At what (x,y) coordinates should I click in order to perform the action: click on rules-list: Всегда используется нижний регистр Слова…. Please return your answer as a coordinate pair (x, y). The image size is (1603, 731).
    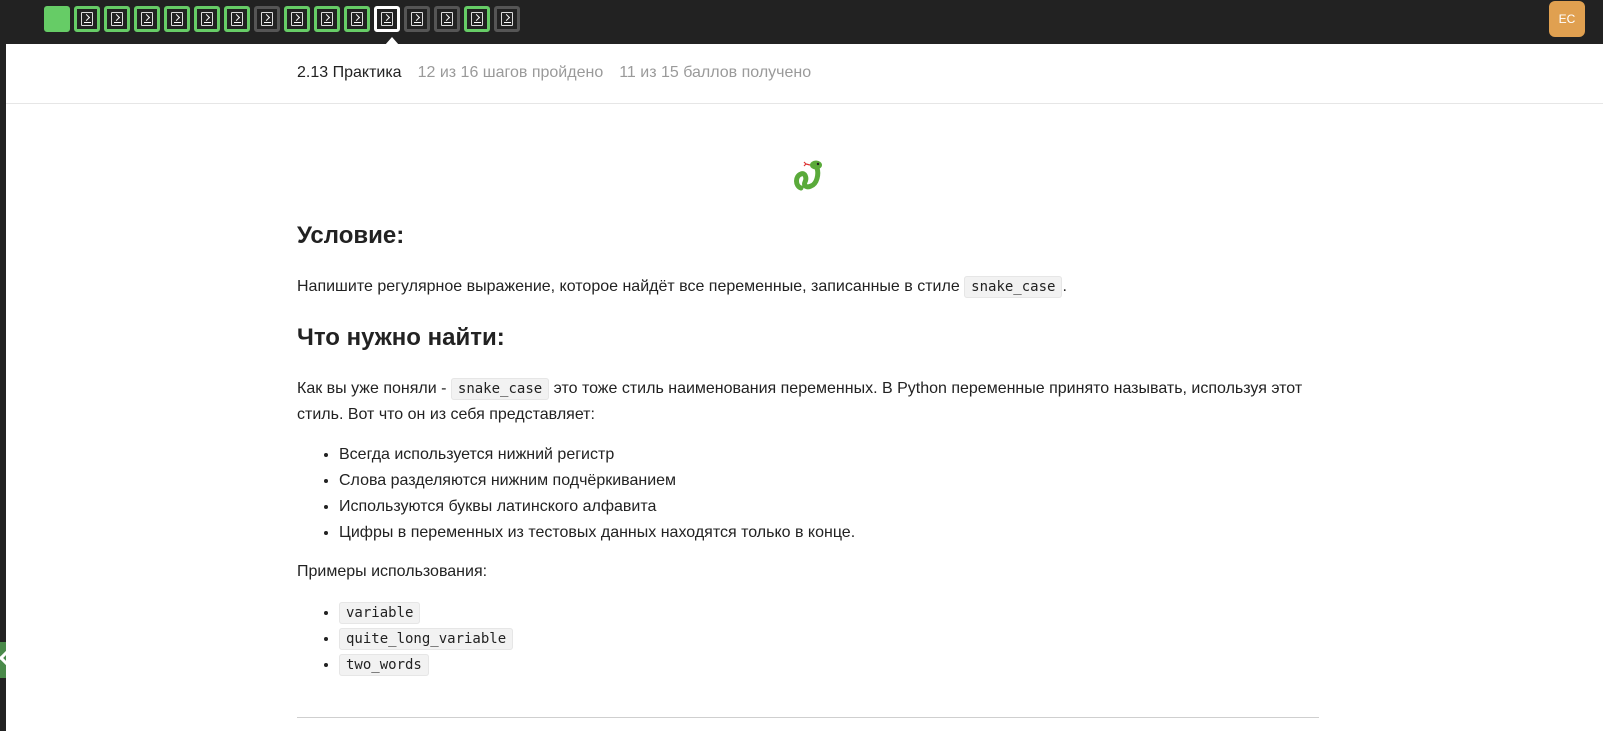
    Looking at the image, I should click on (588, 494).